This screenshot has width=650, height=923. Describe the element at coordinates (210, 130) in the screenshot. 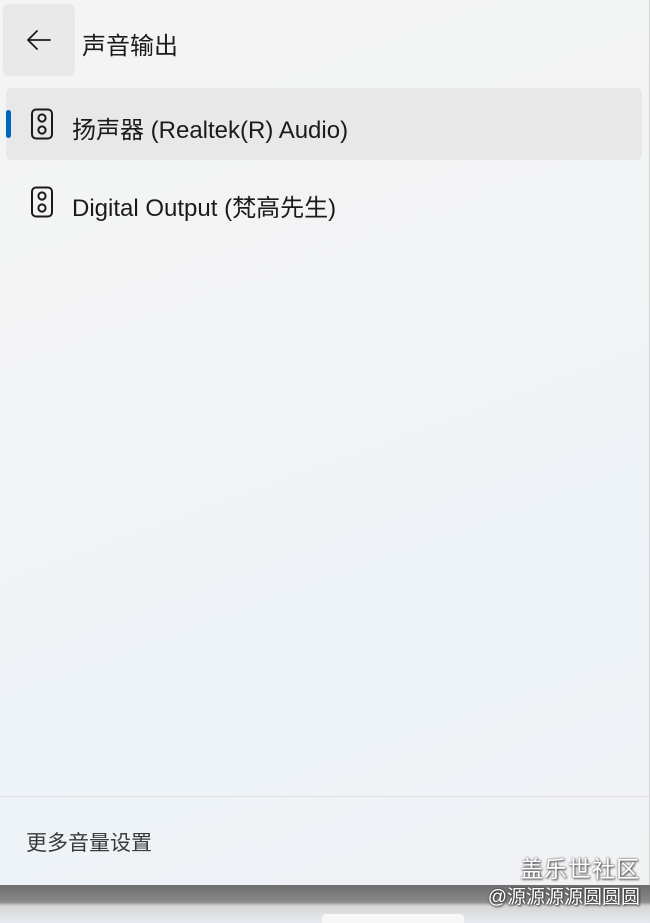

I see `device-label: 扬声器 (Realtek(R) Audio)` at that location.